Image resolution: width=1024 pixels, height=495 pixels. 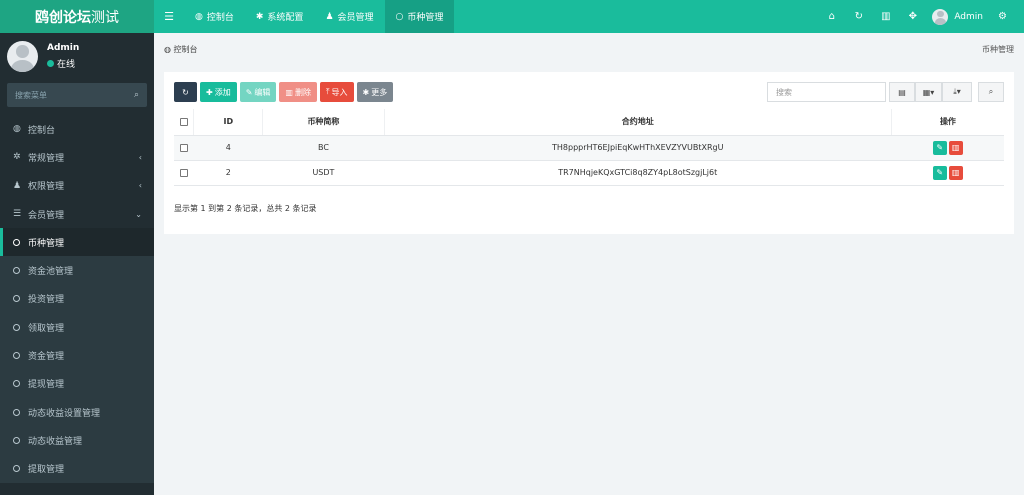 I want to click on cell-id: 4, so click(x=228, y=148).